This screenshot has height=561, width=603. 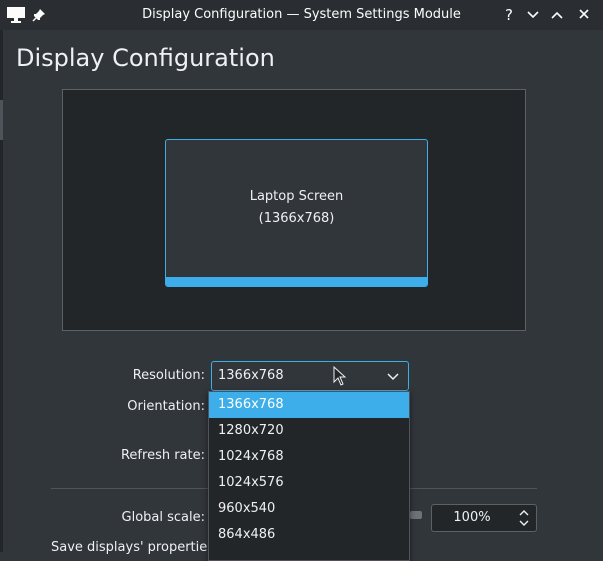 What do you see at coordinates (251, 375) in the screenshot?
I see `resolution-value: 1366x768` at bounding box center [251, 375].